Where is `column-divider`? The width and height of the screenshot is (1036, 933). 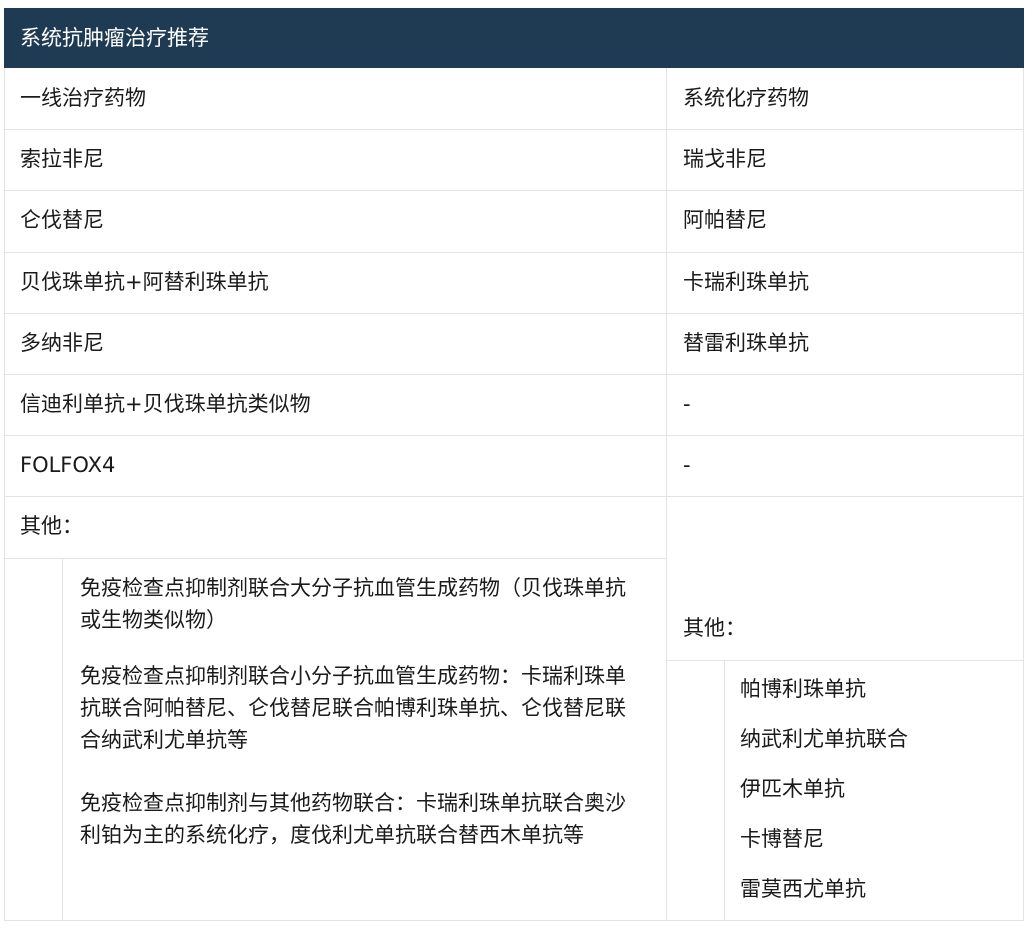 column-divider is located at coordinates (666, 494).